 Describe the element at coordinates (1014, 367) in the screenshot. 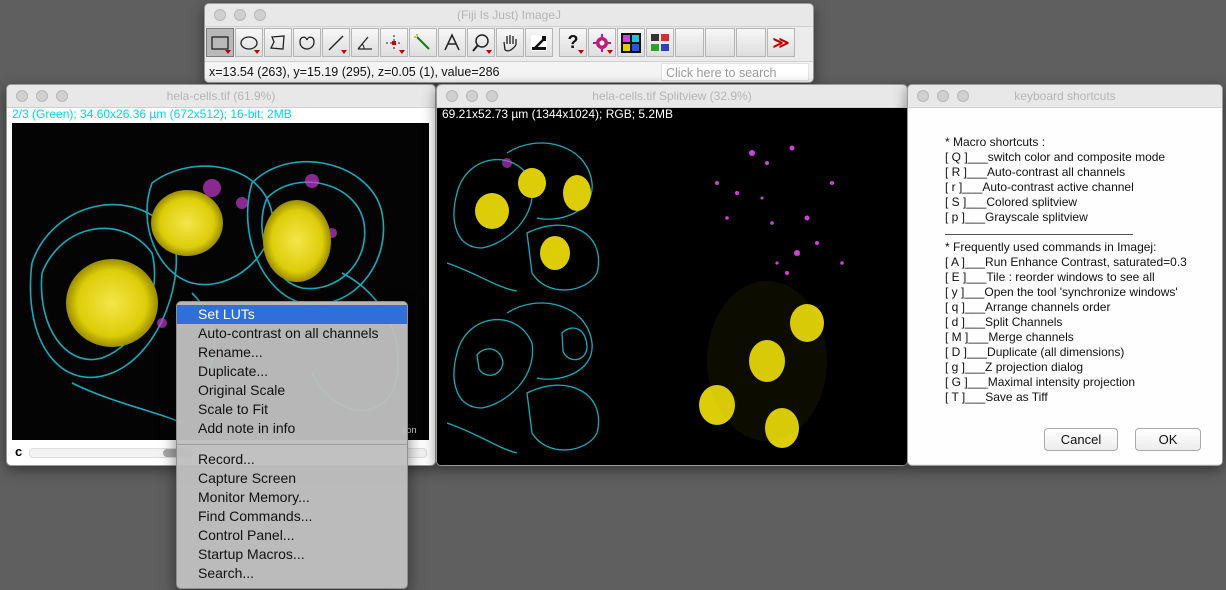

I see `shortcut-line: [ g ]___Z projection dialog` at that location.